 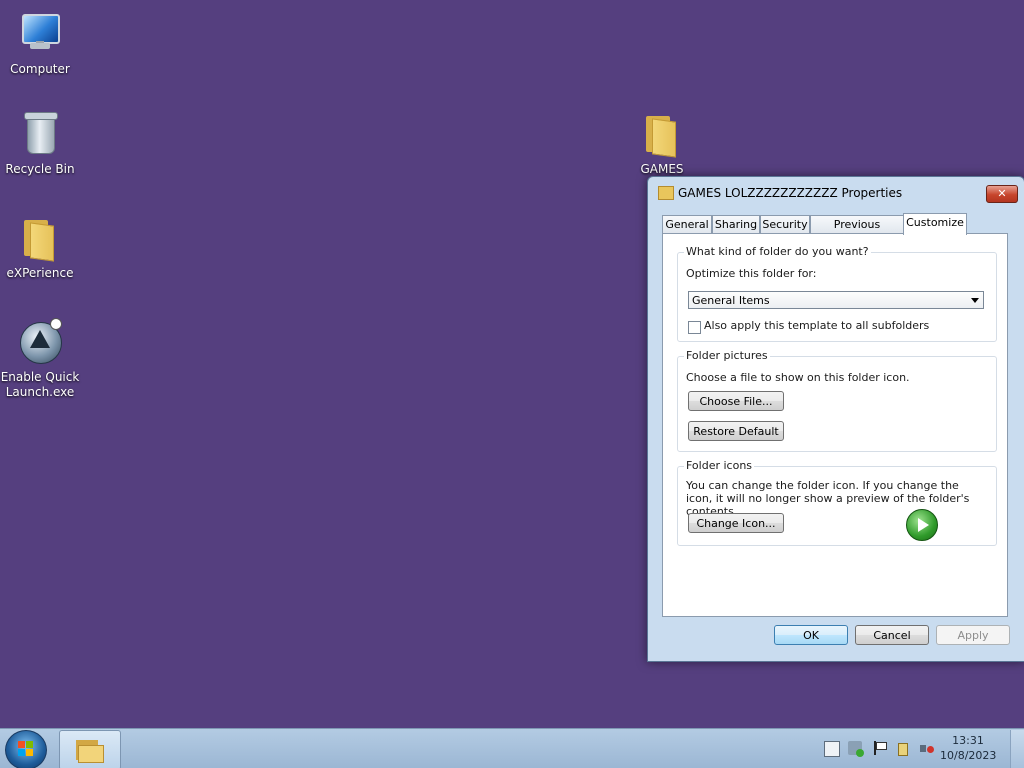 I want to click on flag-icon, so click(x=879, y=748).